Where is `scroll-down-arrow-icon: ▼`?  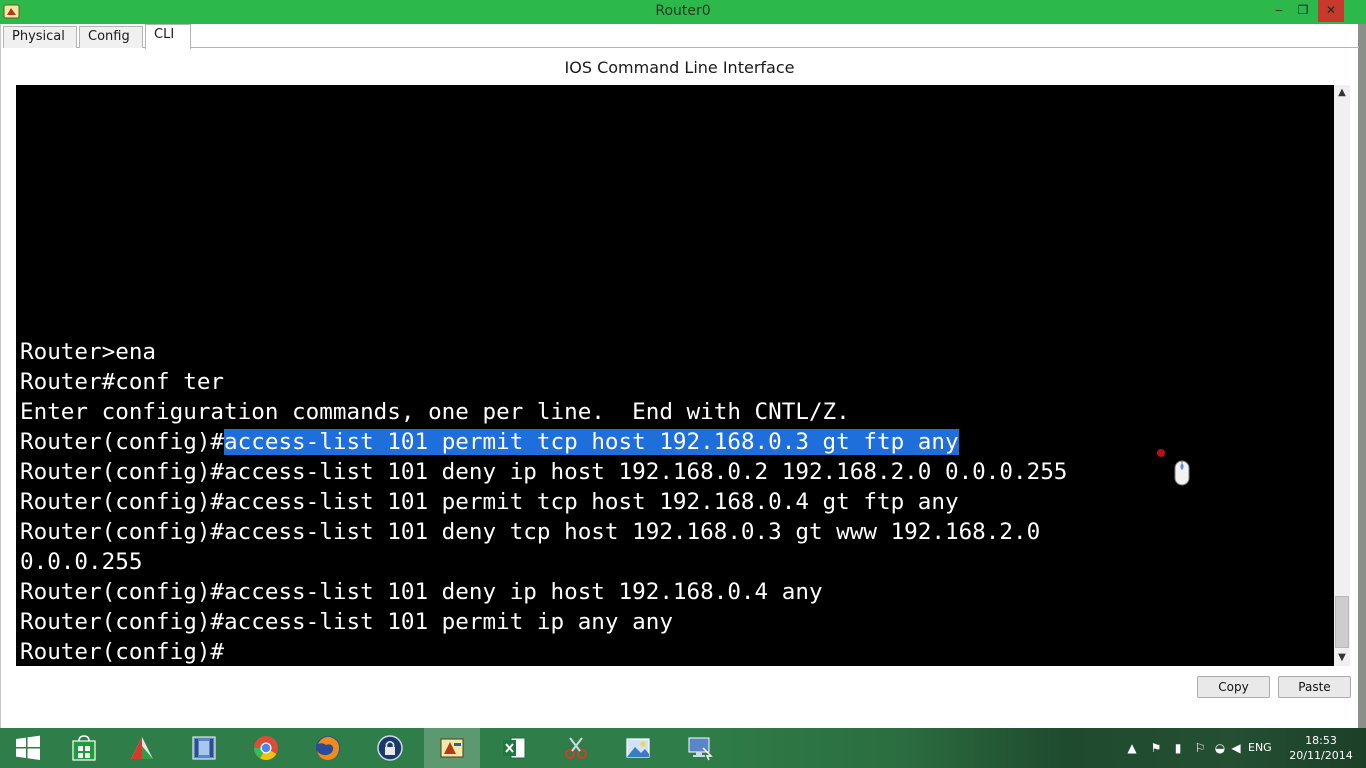
scroll-down-arrow-icon: ▼ is located at coordinates (1342, 658).